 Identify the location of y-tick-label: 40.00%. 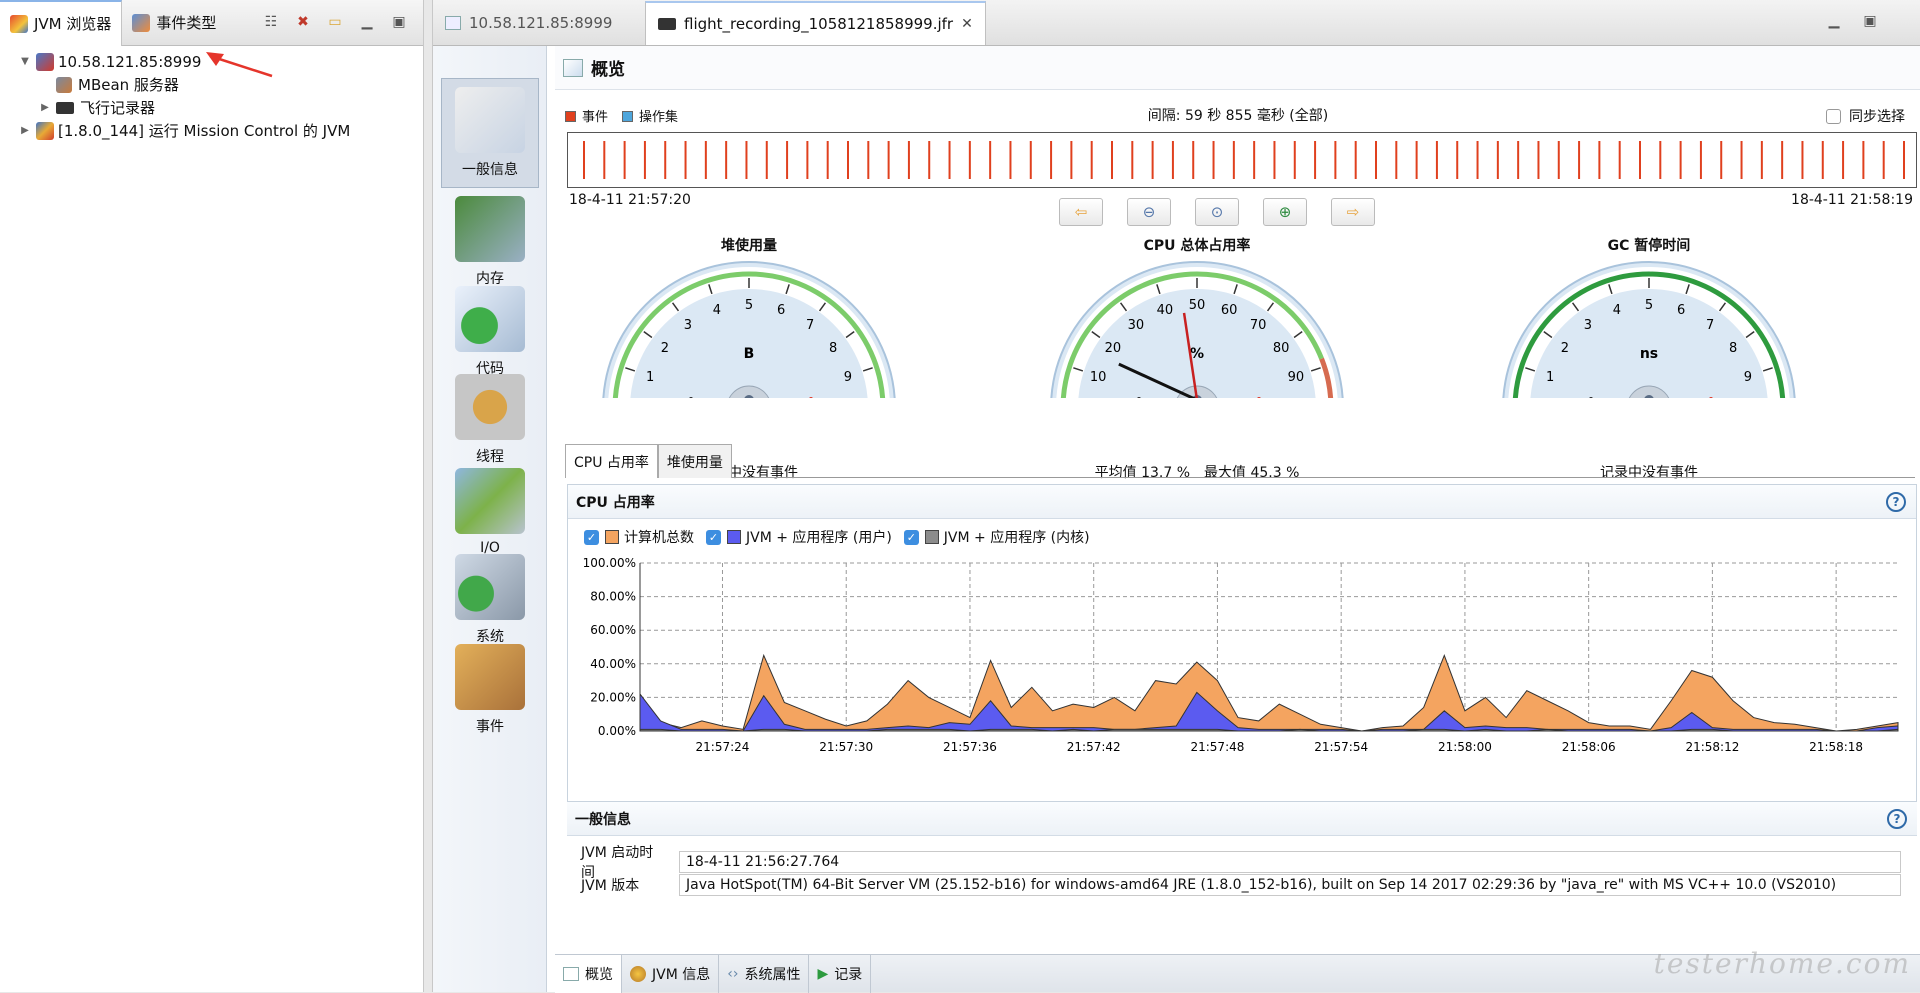
(613, 664).